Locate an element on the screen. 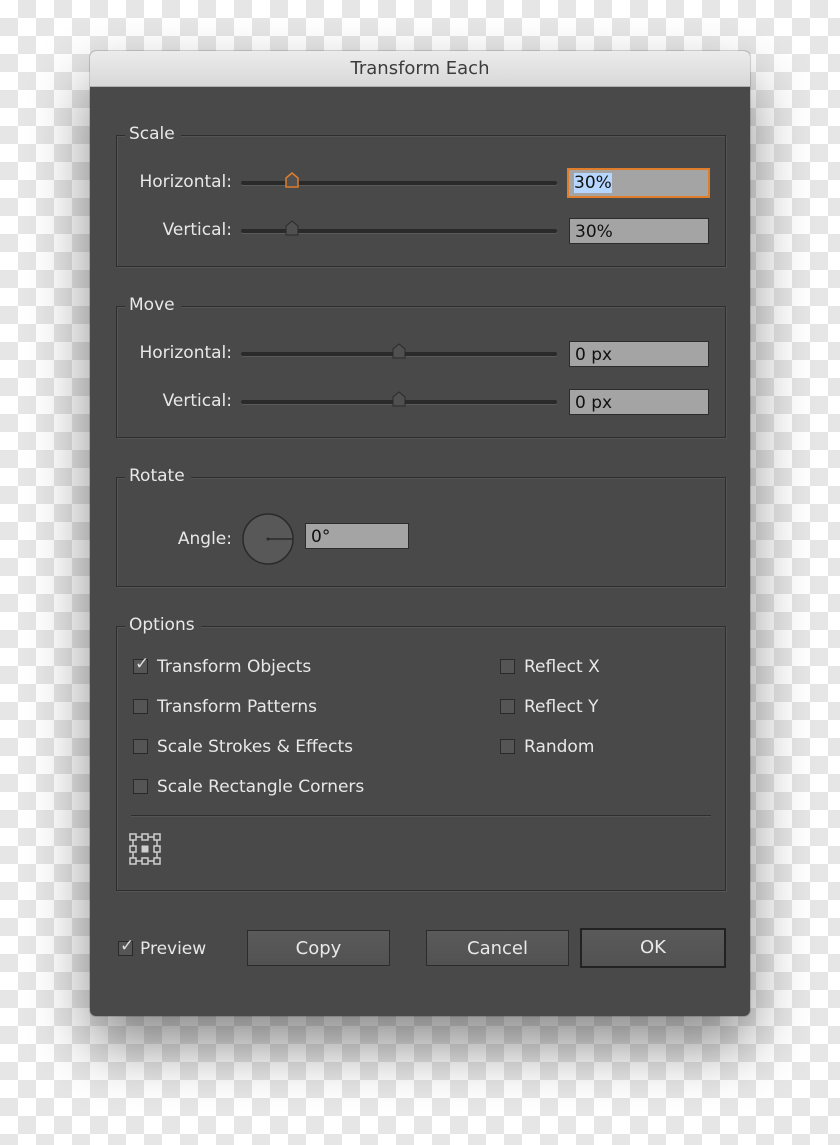 This screenshot has width=840, height=1145. move-vertical-label: Vertical: is located at coordinates (197, 401).